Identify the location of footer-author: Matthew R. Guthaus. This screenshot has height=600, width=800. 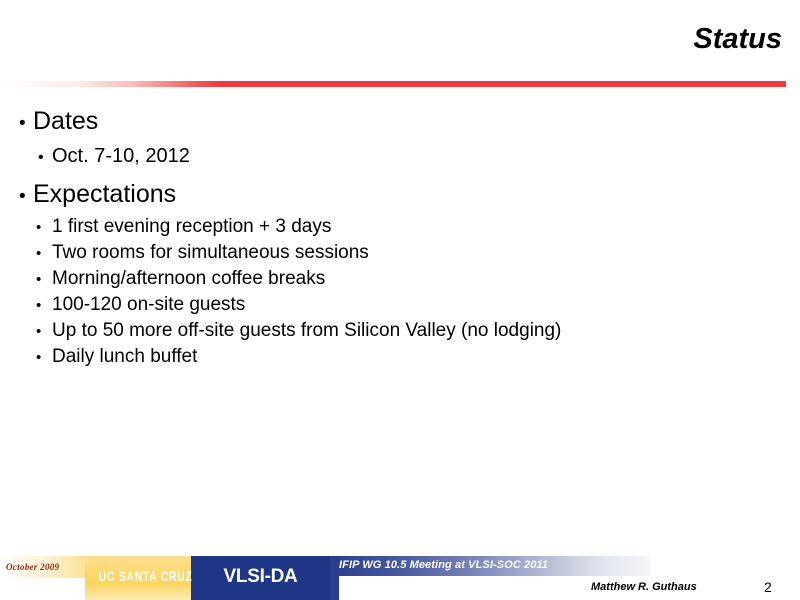
(644, 587).